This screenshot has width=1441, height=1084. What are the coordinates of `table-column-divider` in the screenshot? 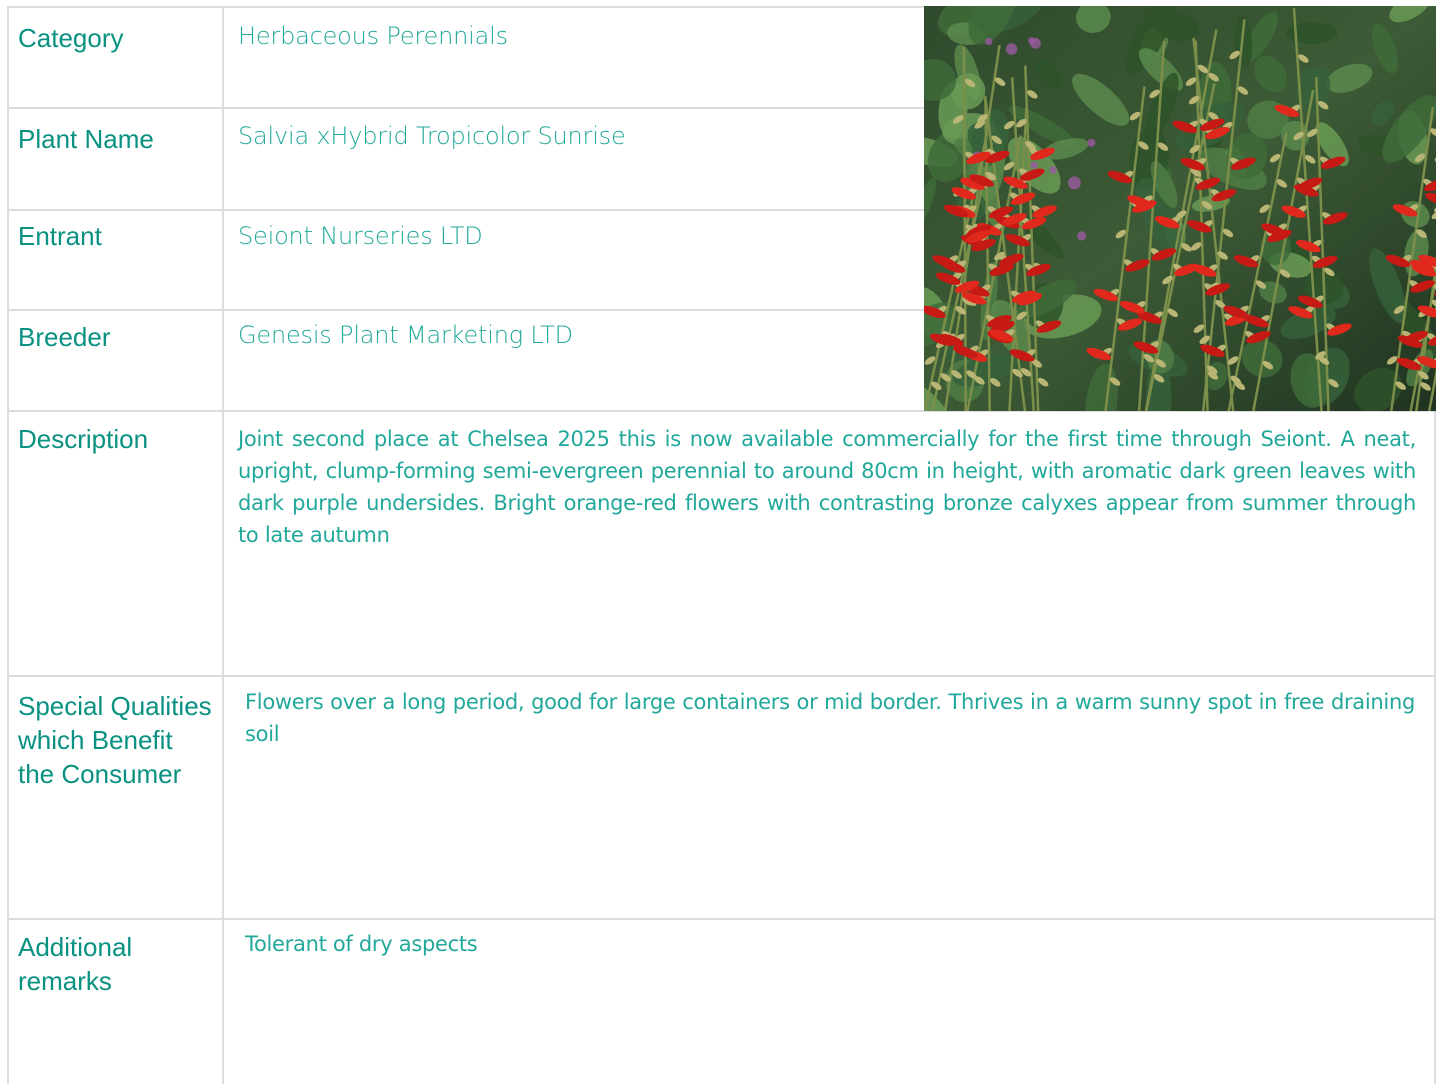 It's located at (223, 545).